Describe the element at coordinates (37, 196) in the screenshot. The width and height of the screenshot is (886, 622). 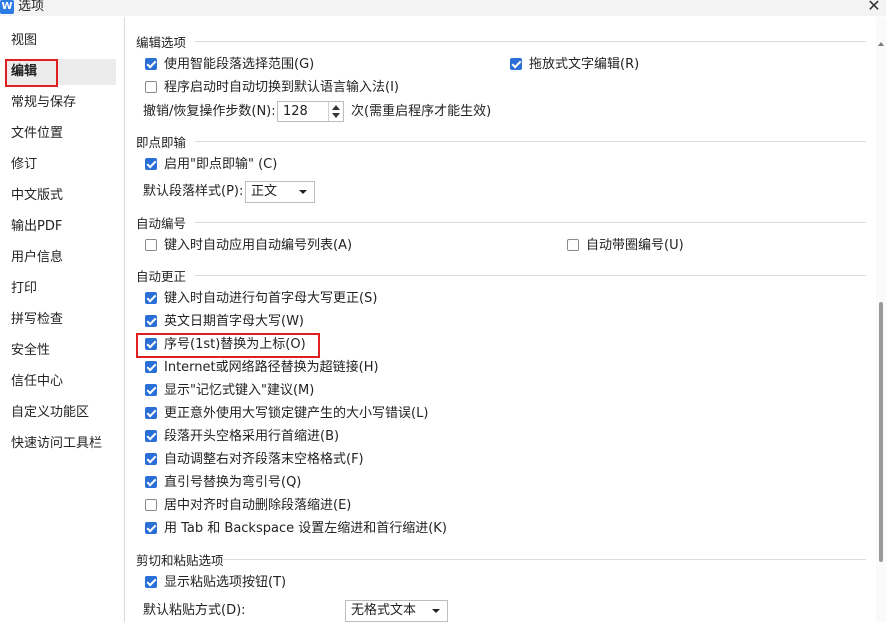
I see `sidebar-item-chinese-layout: 中文版式` at that location.